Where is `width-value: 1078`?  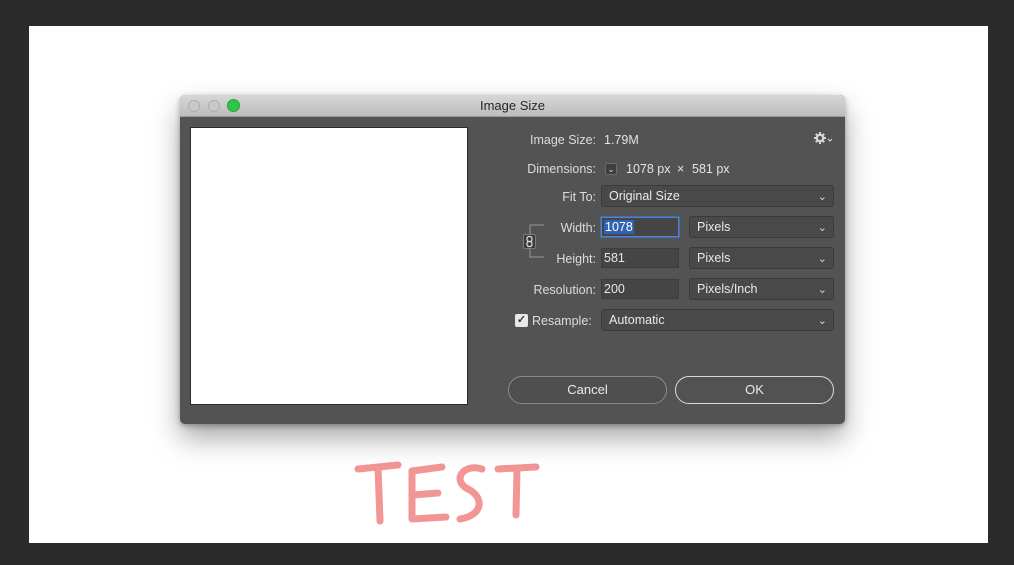 width-value: 1078 is located at coordinates (619, 227).